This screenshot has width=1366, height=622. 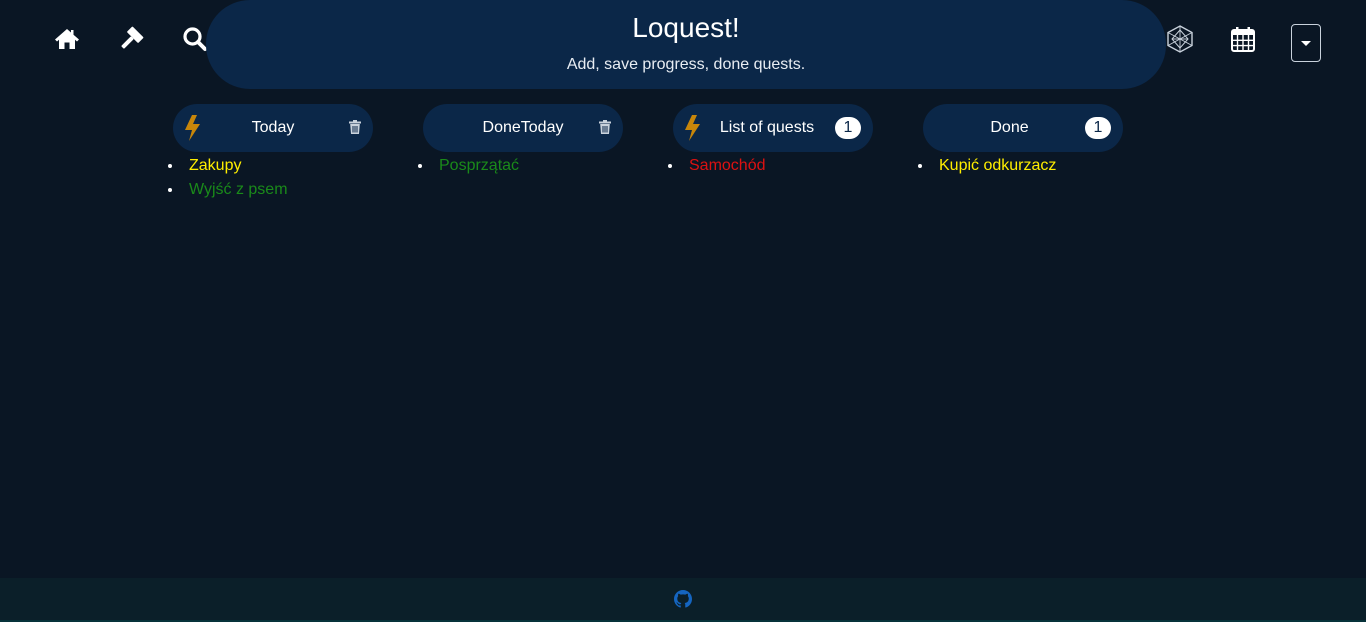 I want to click on home-icon, so click(x=67, y=39).